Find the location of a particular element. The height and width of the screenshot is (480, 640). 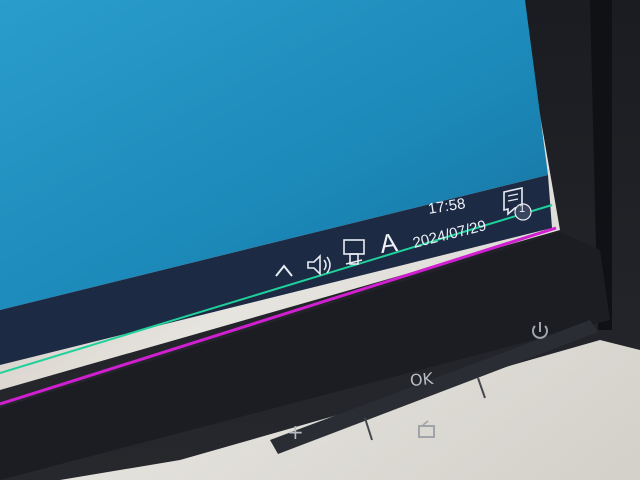

notification-count: 1 is located at coordinates (522, 209).